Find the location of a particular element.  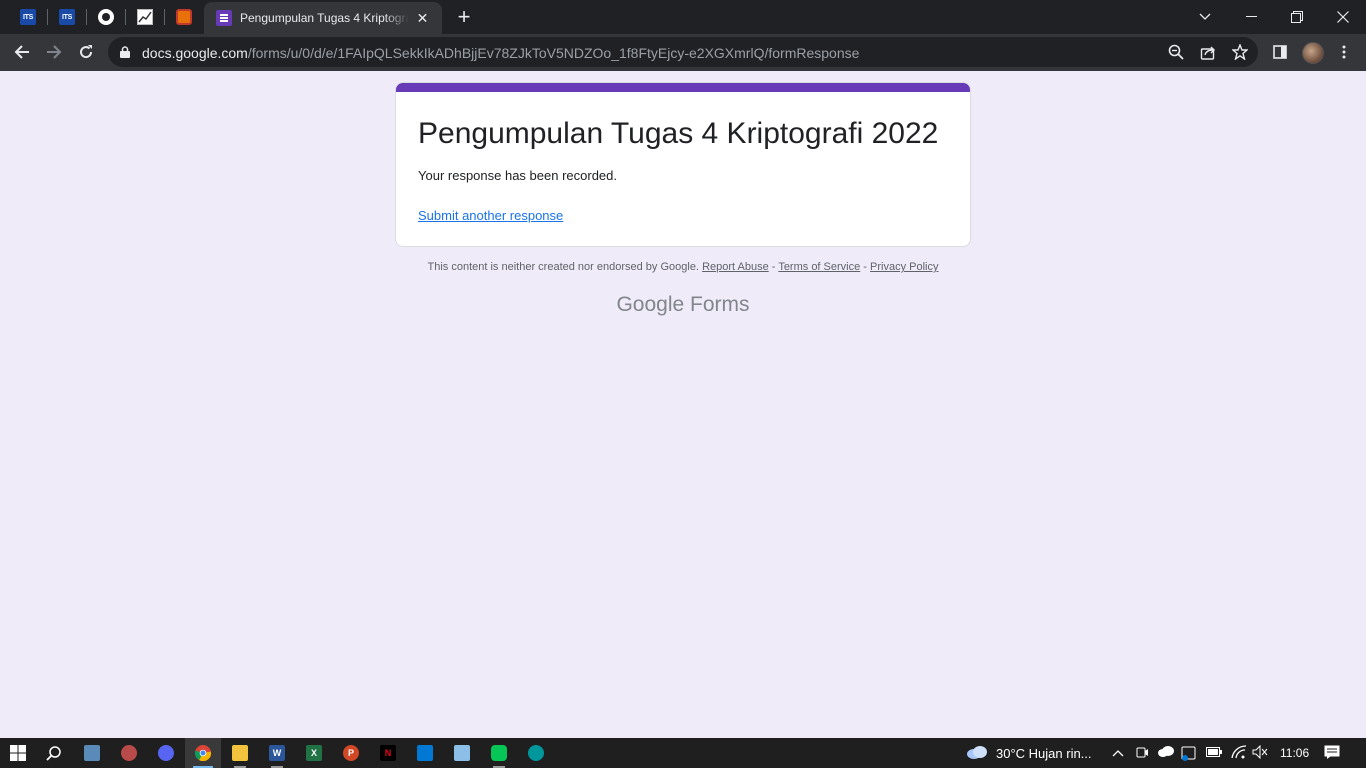

zoom-icon is located at coordinates (1176, 52).